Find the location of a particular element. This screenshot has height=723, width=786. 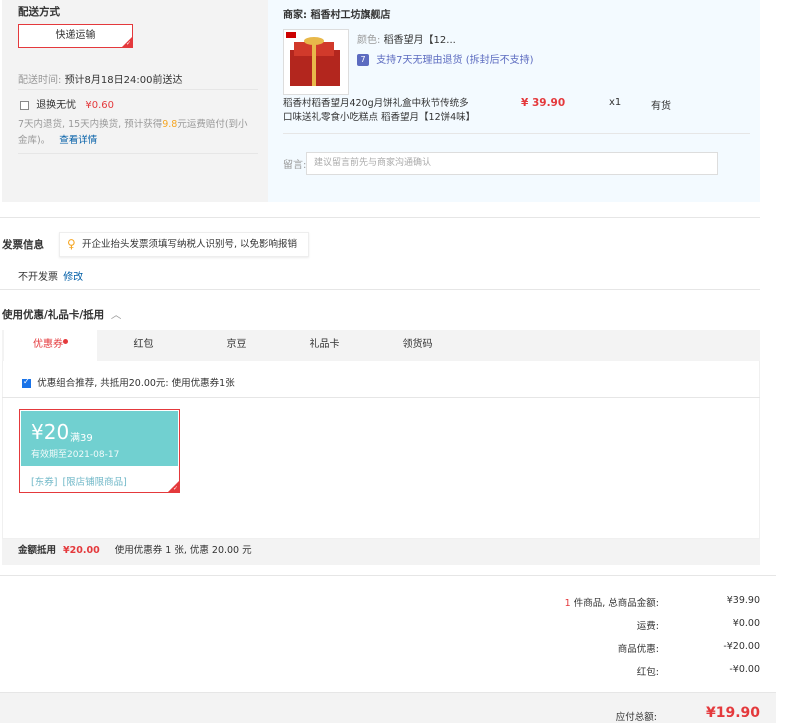

return-worry-free-checkbox is located at coordinates (24, 105).